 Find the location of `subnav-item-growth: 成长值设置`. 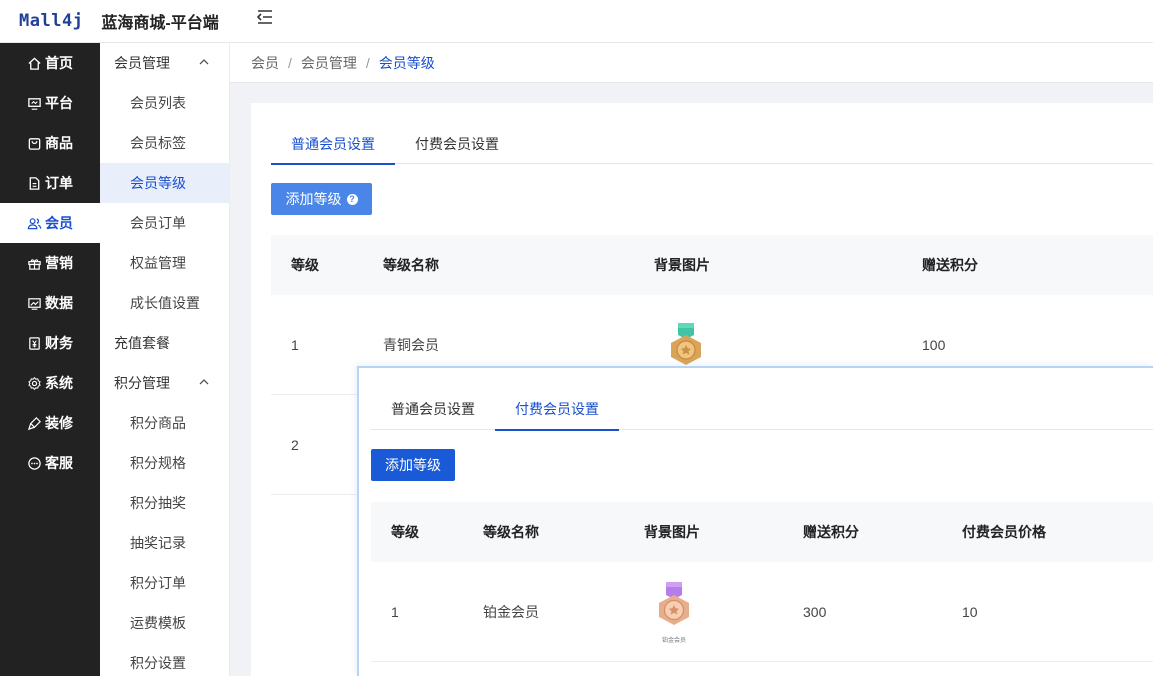

subnav-item-growth: 成长值设置 is located at coordinates (164, 303).